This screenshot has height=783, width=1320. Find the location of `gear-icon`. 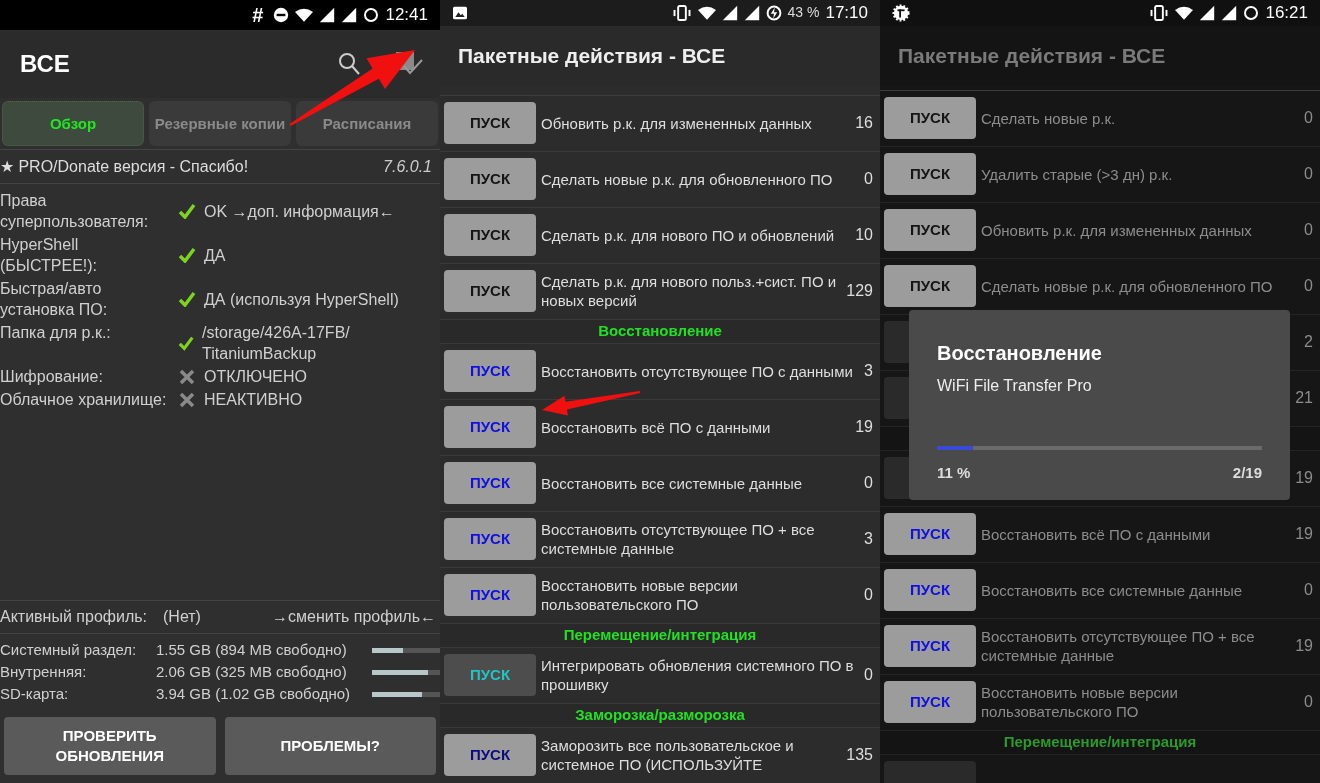

gear-icon is located at coordinates (901, 12).